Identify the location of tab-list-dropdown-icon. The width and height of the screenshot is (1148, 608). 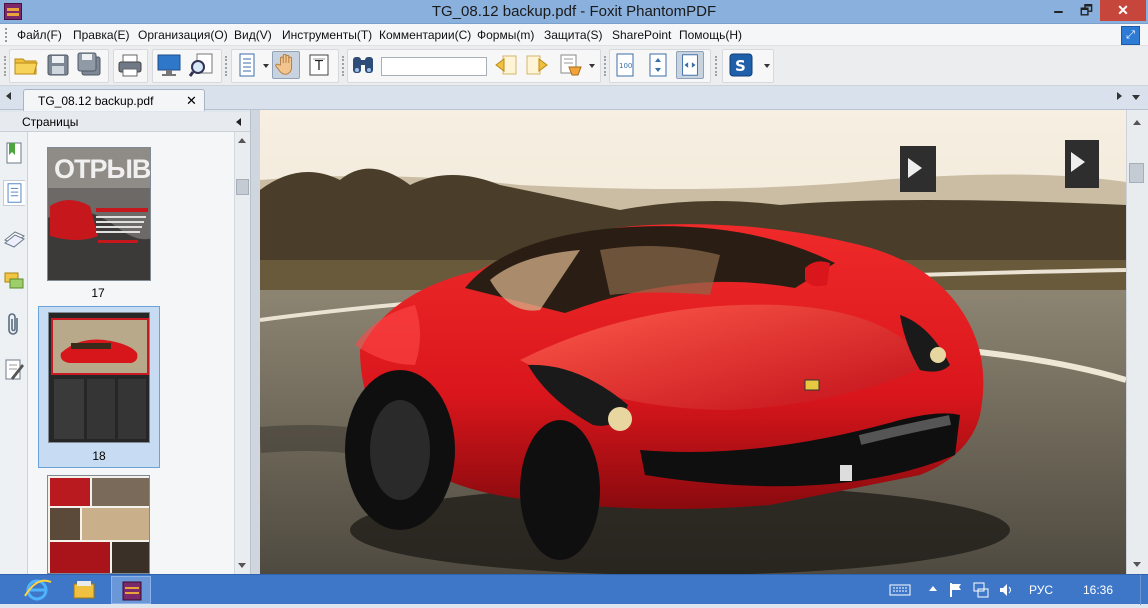
(1136, 97).